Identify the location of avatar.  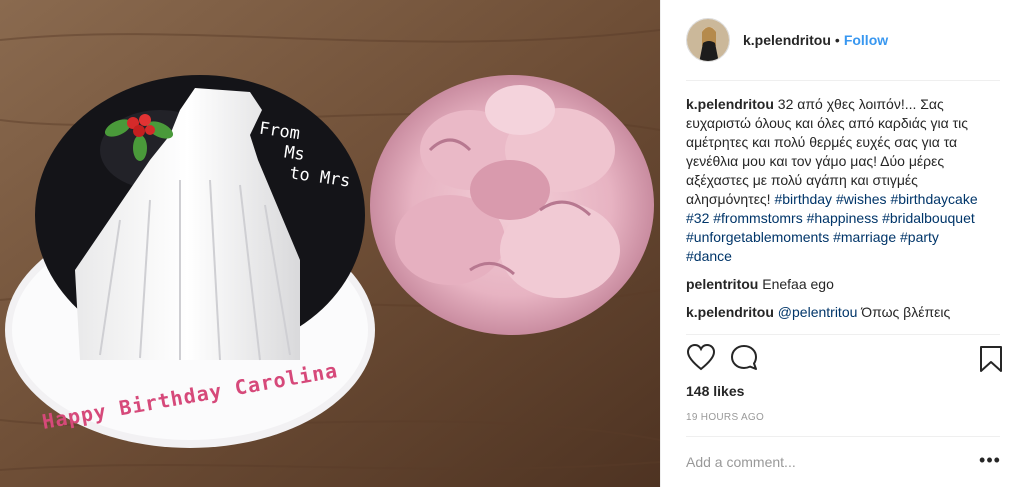
(708, 40).